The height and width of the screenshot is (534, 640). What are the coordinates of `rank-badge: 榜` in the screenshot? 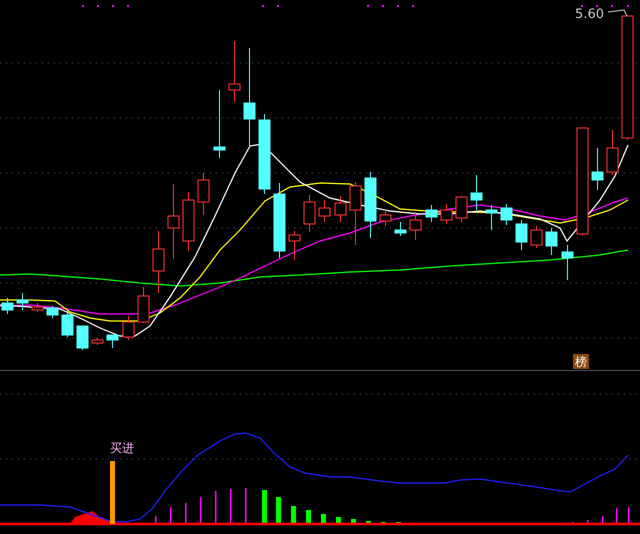 It's located at (581, 361).